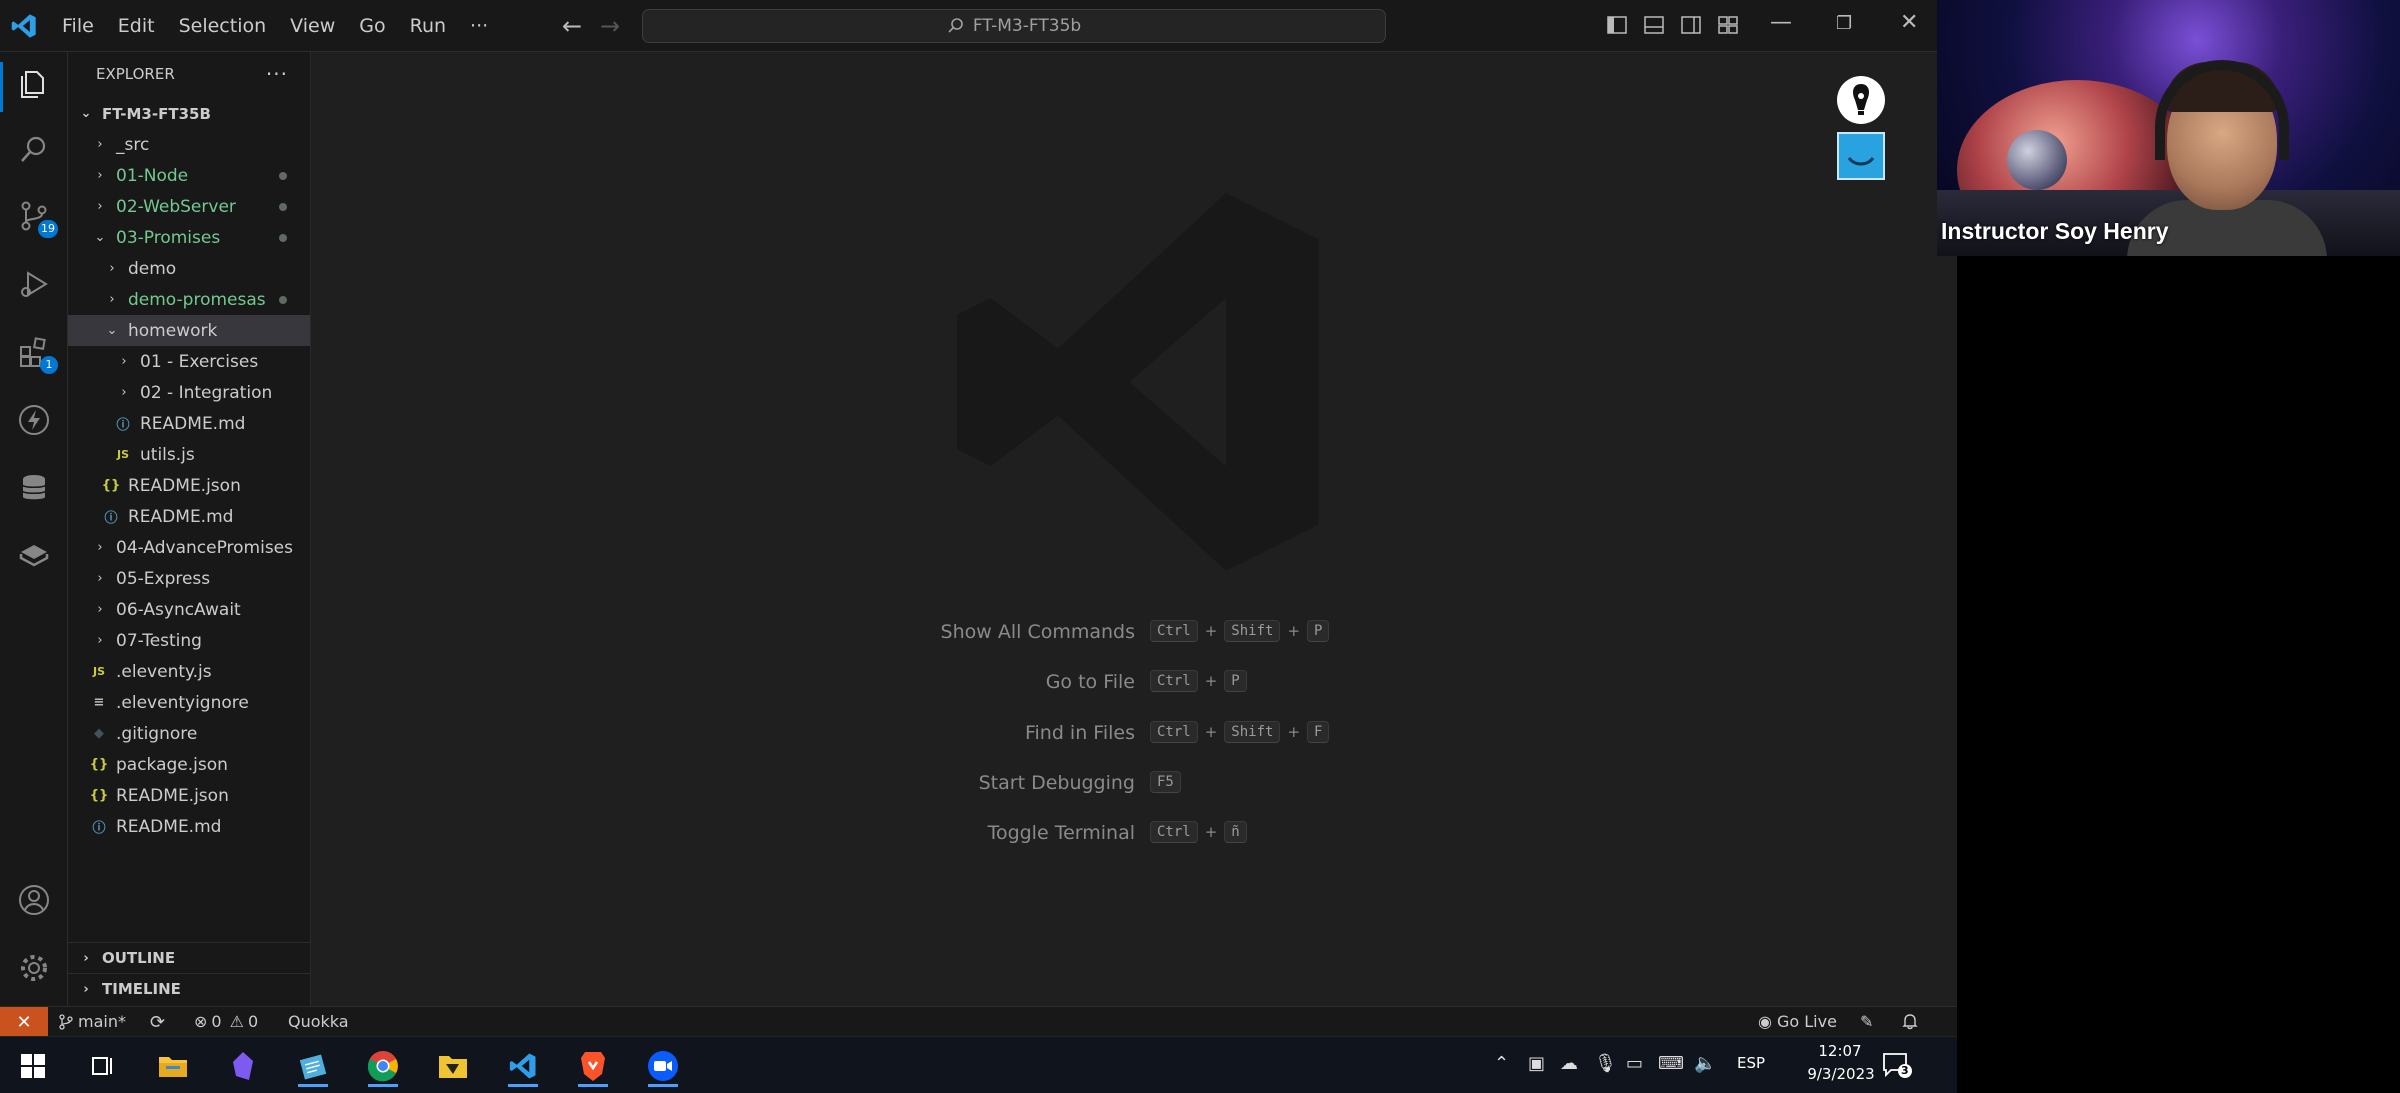 The height and width of the screenshot is (1093, 2400). What do you see at coordinates (313, 1066) in the screenshot?
I see `notepad-icon` at bounding box center [313, 1066].